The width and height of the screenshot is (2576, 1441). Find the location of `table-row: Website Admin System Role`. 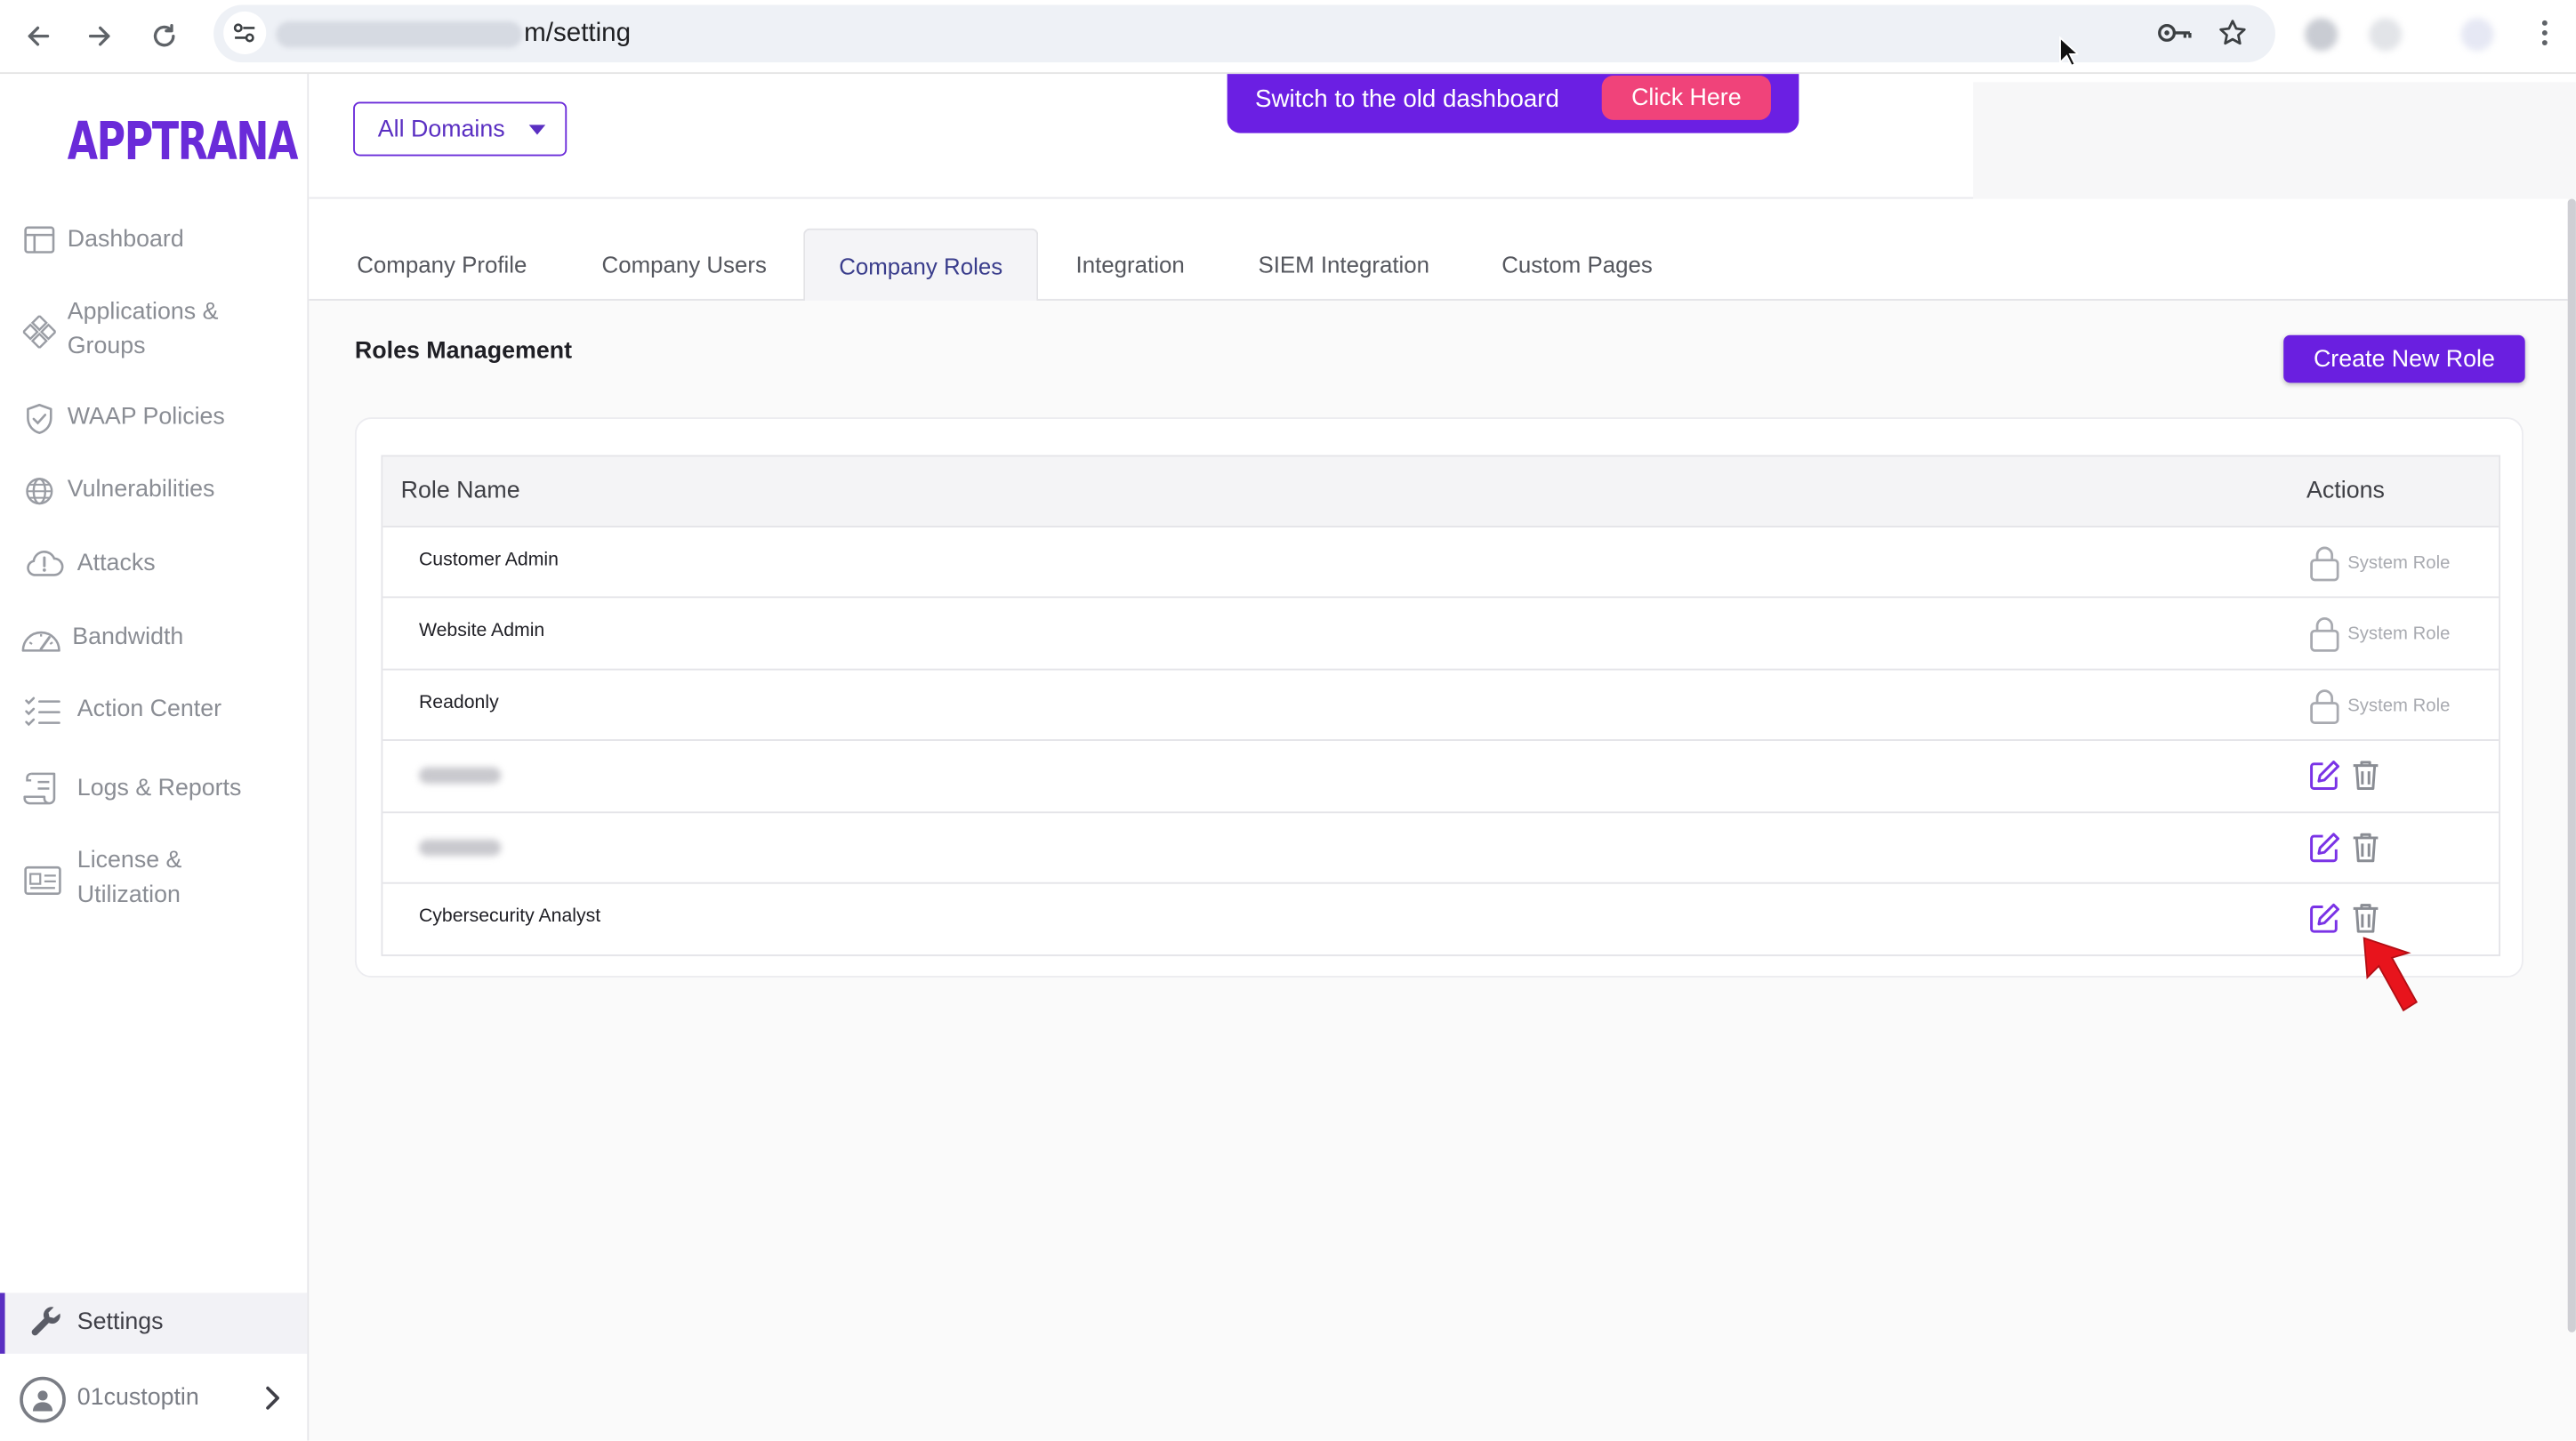

table-row: Website Admin System Role is located at coordinates (1441, 635).